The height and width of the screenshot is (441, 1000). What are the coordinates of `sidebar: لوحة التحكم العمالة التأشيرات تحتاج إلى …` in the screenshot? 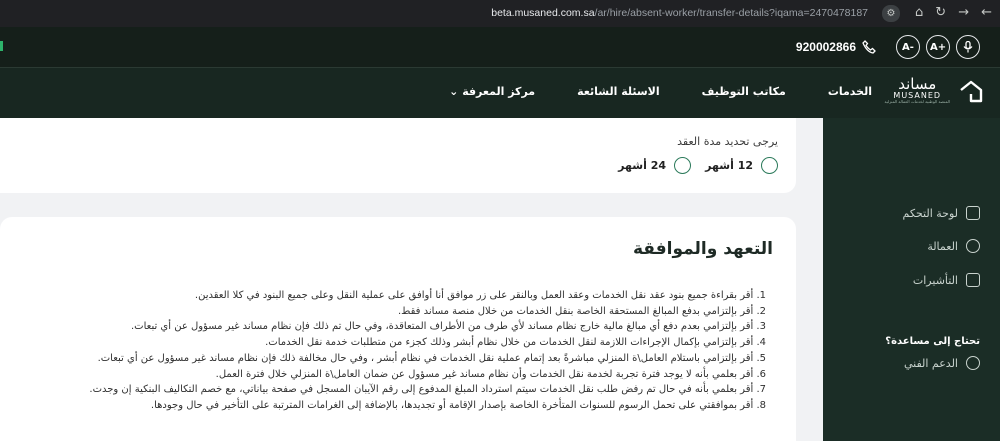 It's located at (911, 279).